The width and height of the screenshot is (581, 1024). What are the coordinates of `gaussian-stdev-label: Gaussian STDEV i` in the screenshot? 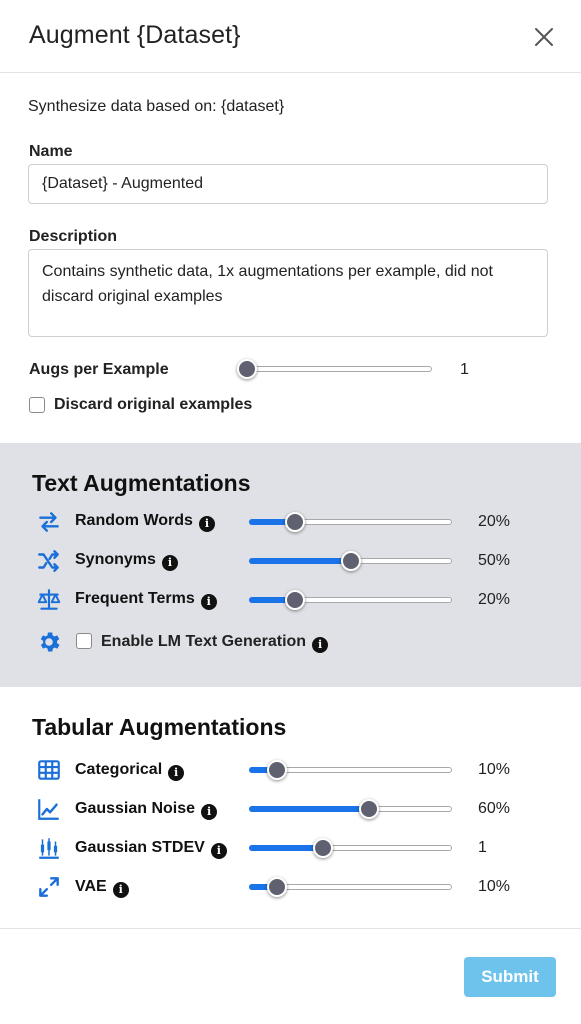 It's located at (151, 849).